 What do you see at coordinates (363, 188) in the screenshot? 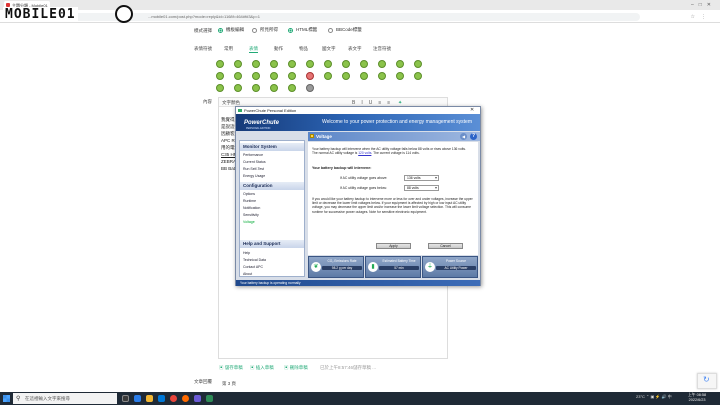
I see `lower-limit-label: If AC utility voltage goes below:` at bounding box center [363, 188].